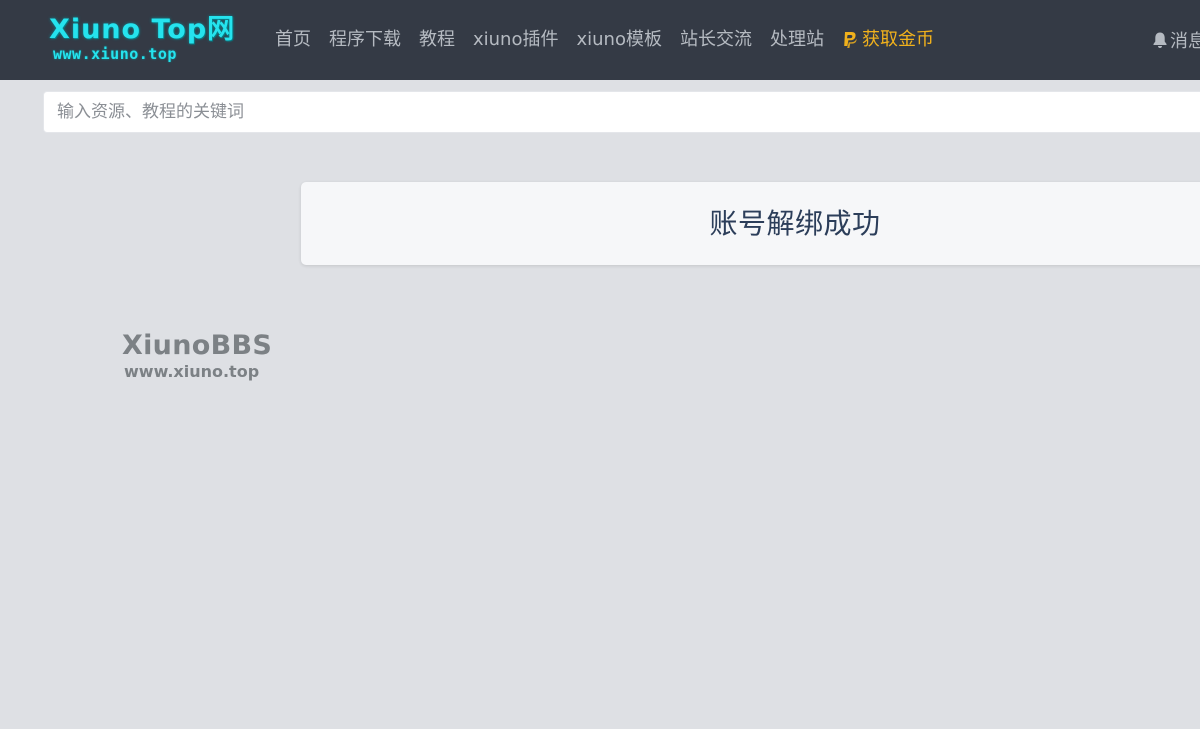  Describe the element at coordinates (515, 40) in the screenshot. I see `nav-xiuno-plugins: xiuno插件` at that location.